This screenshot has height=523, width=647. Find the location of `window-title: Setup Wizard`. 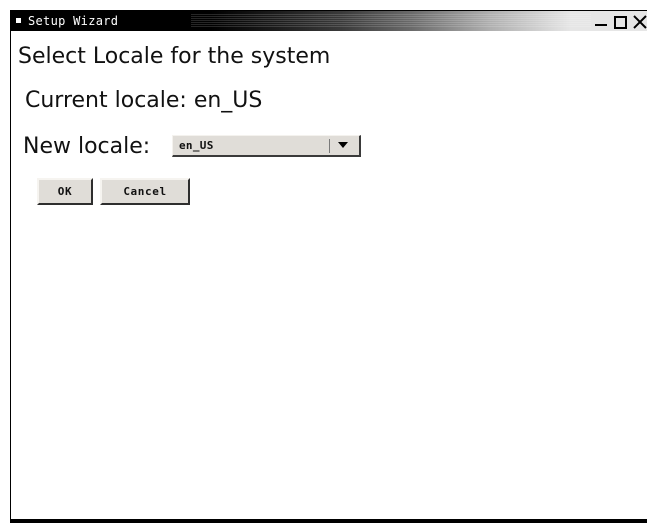

window-title: Setup Wizard is located at coordinates (73, 21).